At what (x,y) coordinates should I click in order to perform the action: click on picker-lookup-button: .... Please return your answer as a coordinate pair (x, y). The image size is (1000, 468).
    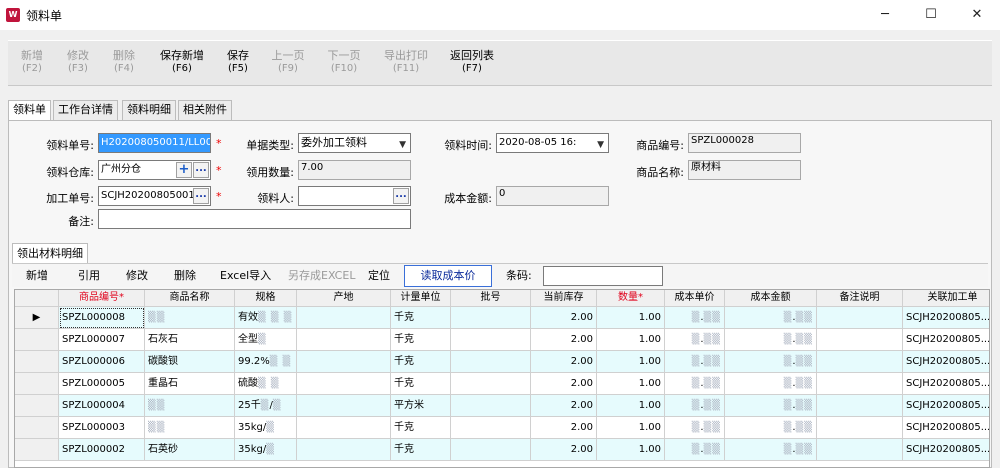
    Looking at the image, I should click on (401, 196).